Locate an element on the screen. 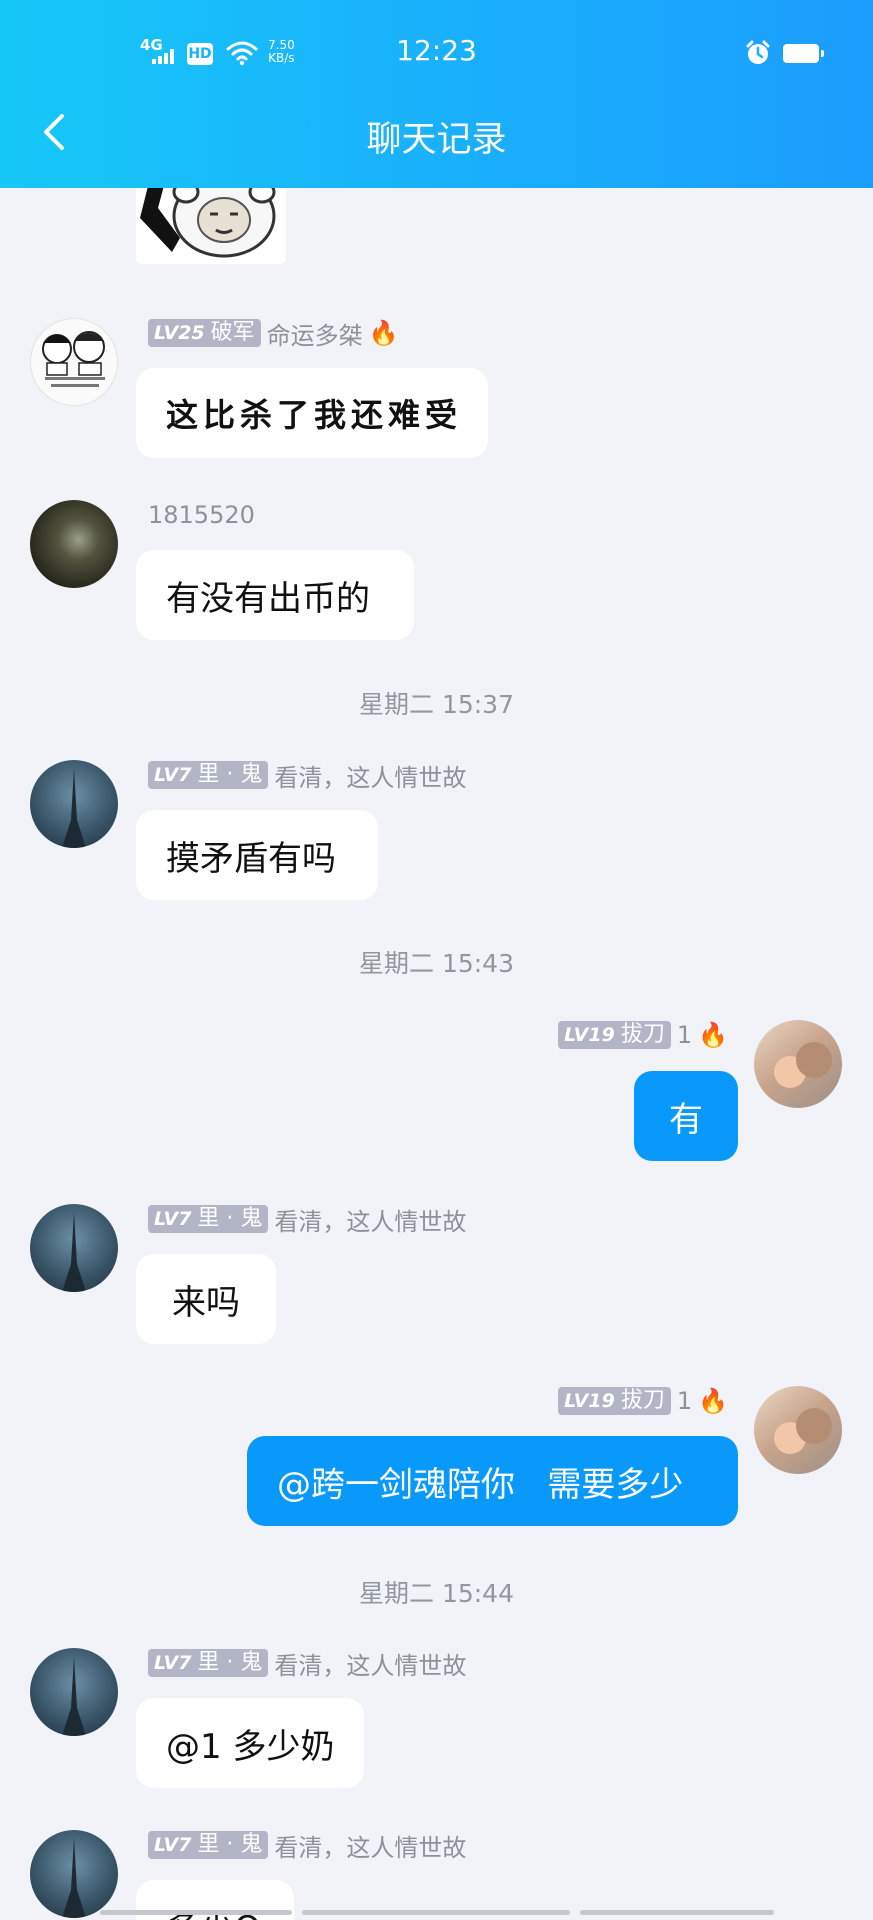  message-meta: LV25 破军 命运多桀 🔥 is located at coordinates (273, 333).